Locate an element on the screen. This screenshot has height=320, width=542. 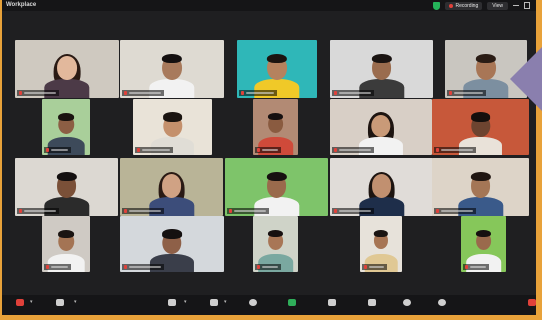
record-button is located at coordinates (407, 305).